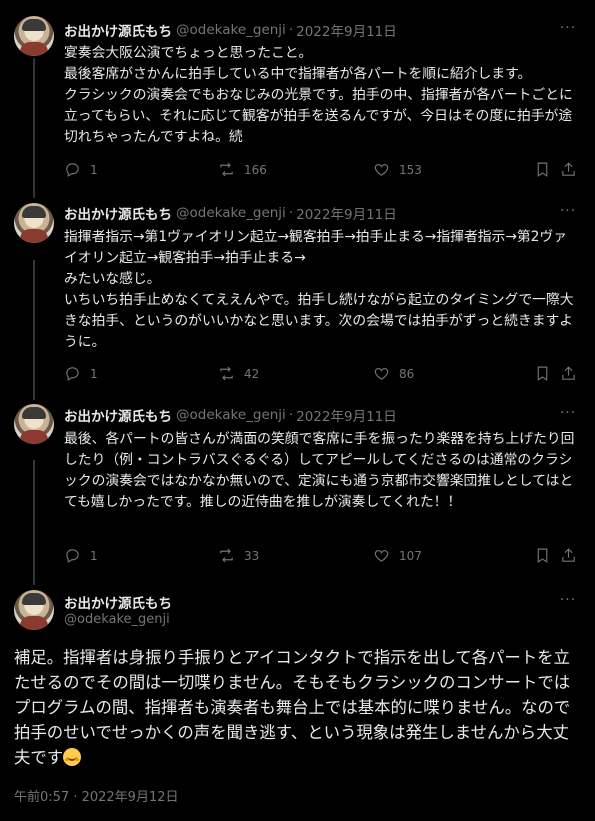 The height and width of the screenshot is (821, 595). Describe the element at coordinates (242, 169) in the screenshot. I see `retweet-button: 166` at that location.